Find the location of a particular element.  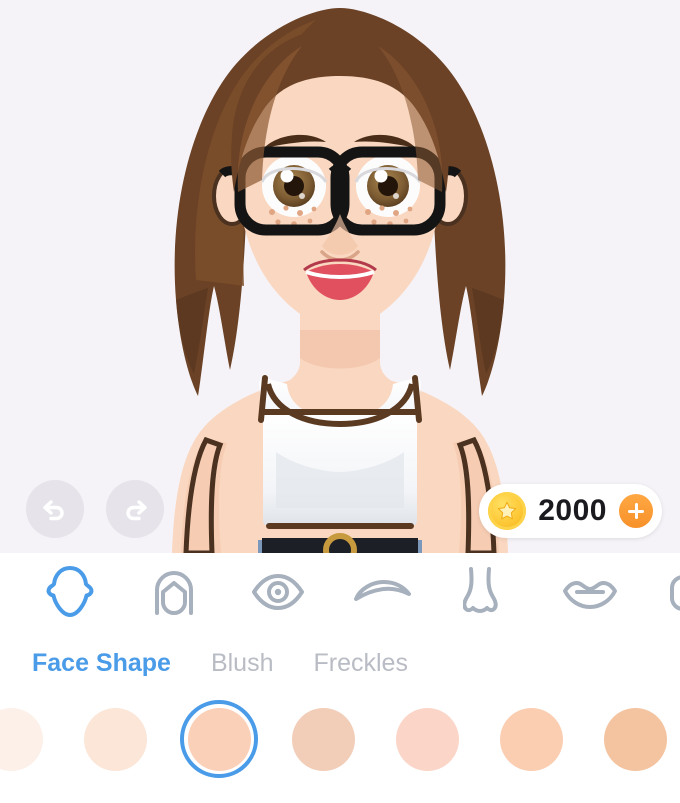

eye-left is located at coordinates (294, 186).